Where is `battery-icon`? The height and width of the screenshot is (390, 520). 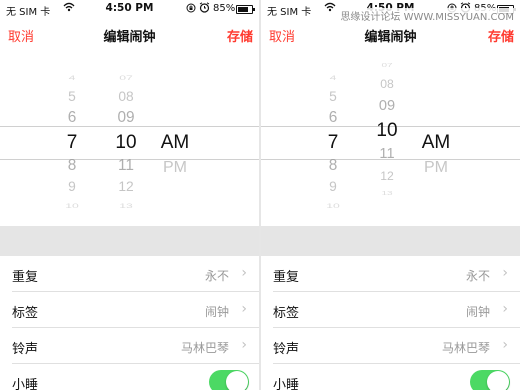
battery-icon is located at coordinates (245, 9).